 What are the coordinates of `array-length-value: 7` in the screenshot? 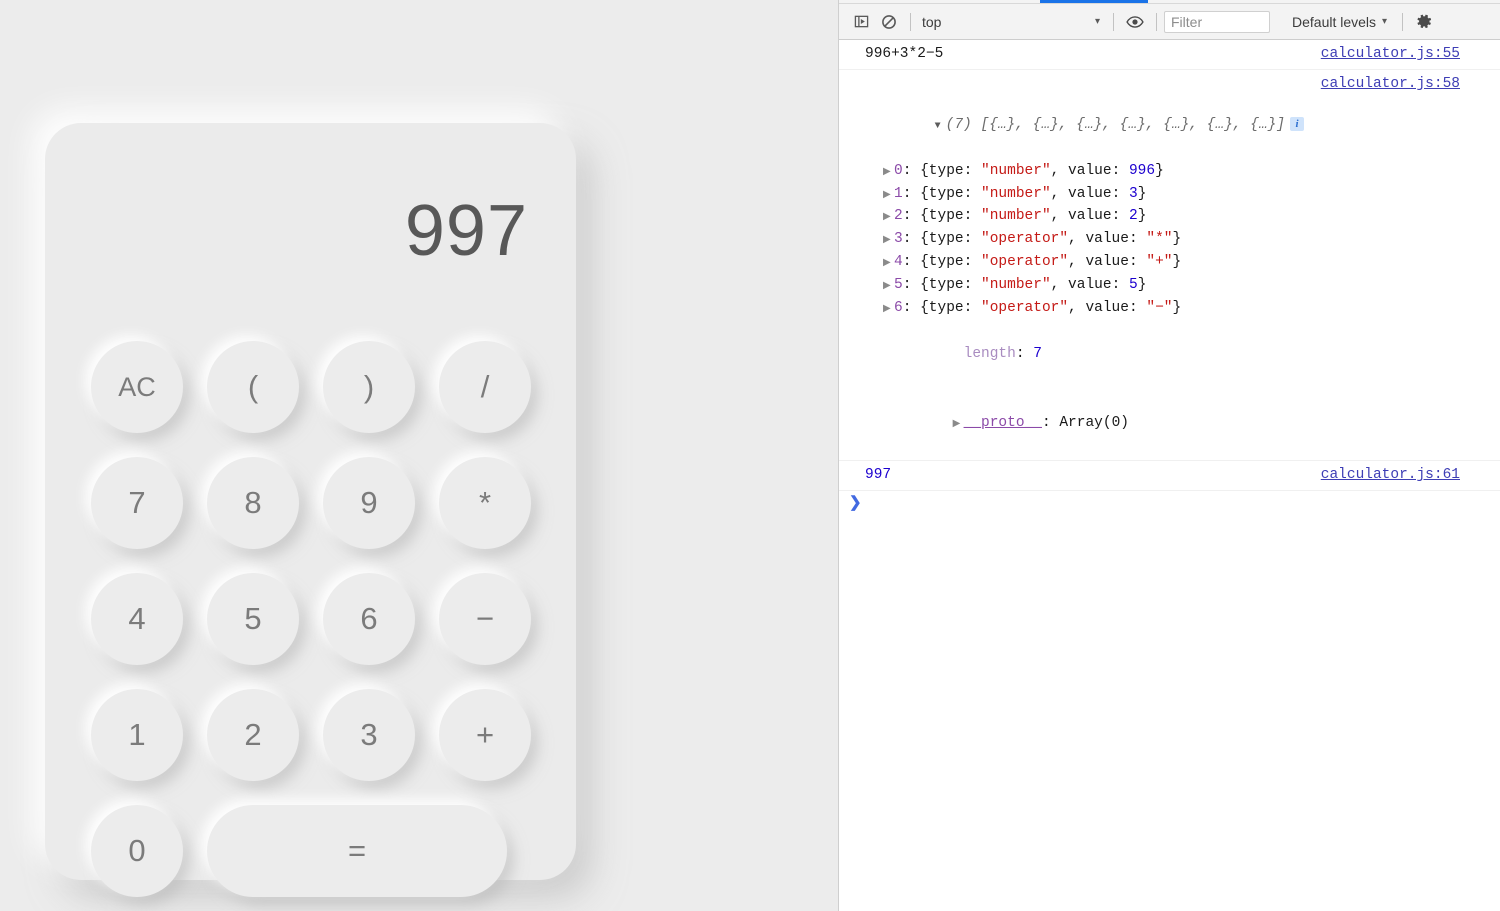 It's located at (1037, 353).